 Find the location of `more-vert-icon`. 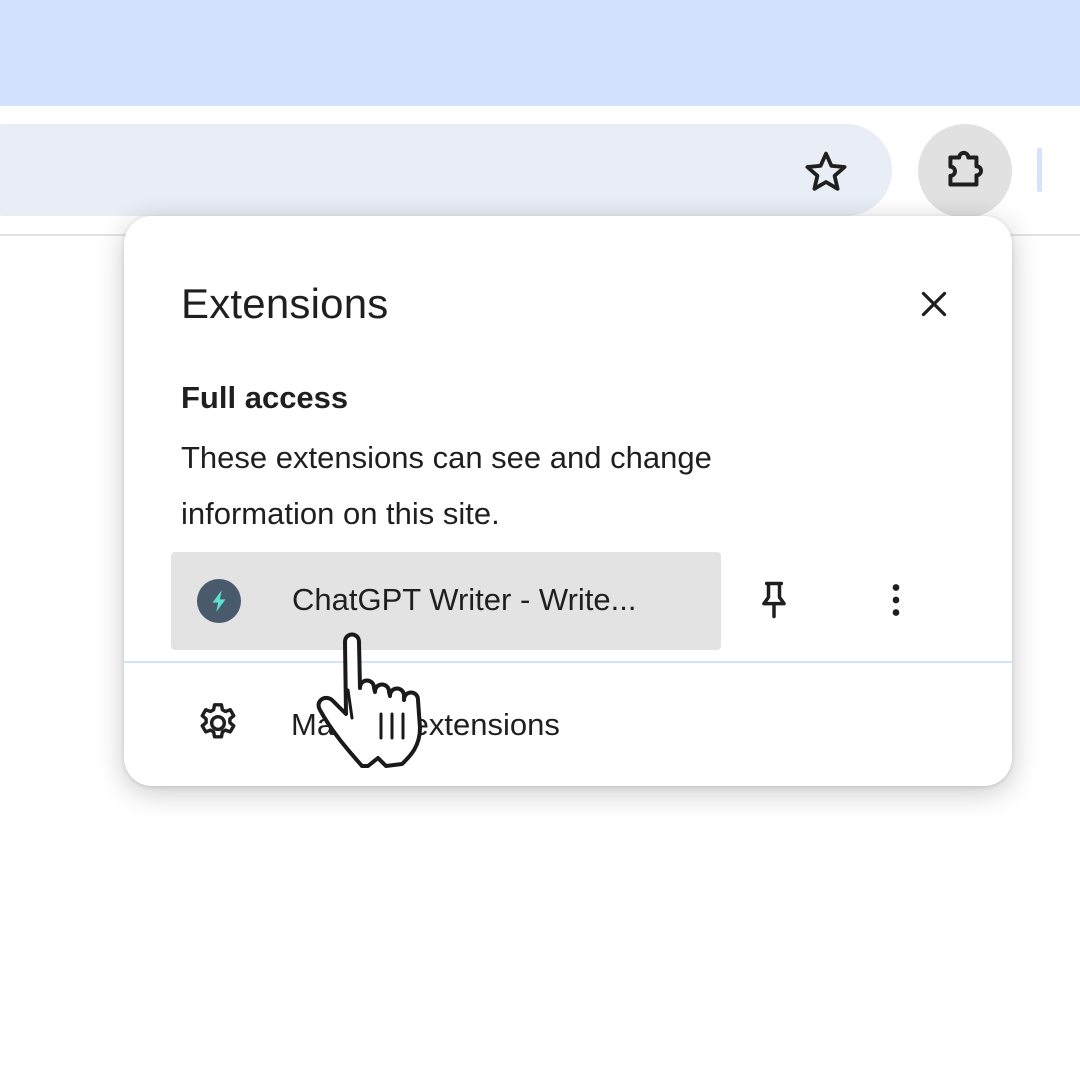

more-vert-icon is located at coordinates (896, 600).